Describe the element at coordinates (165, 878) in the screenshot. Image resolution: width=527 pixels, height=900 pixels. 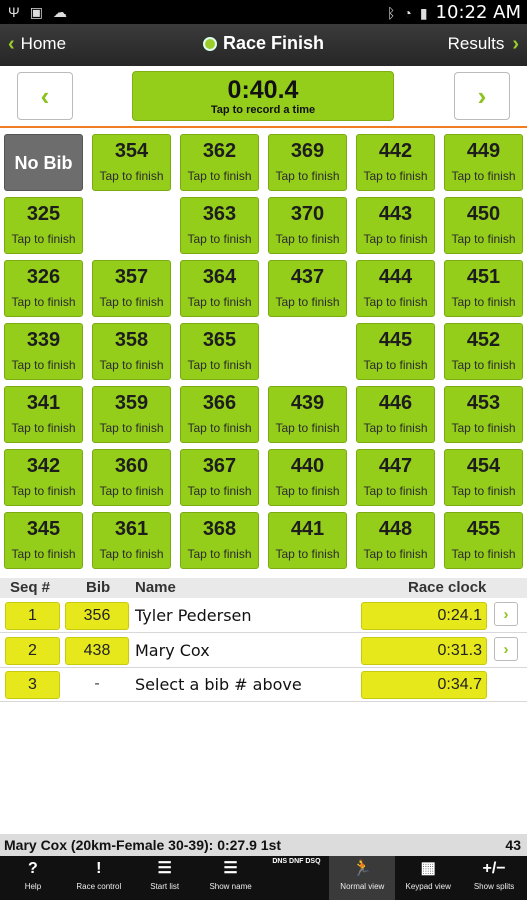
I see `toolbar-start-list-button: ☰ Start list` at that location.